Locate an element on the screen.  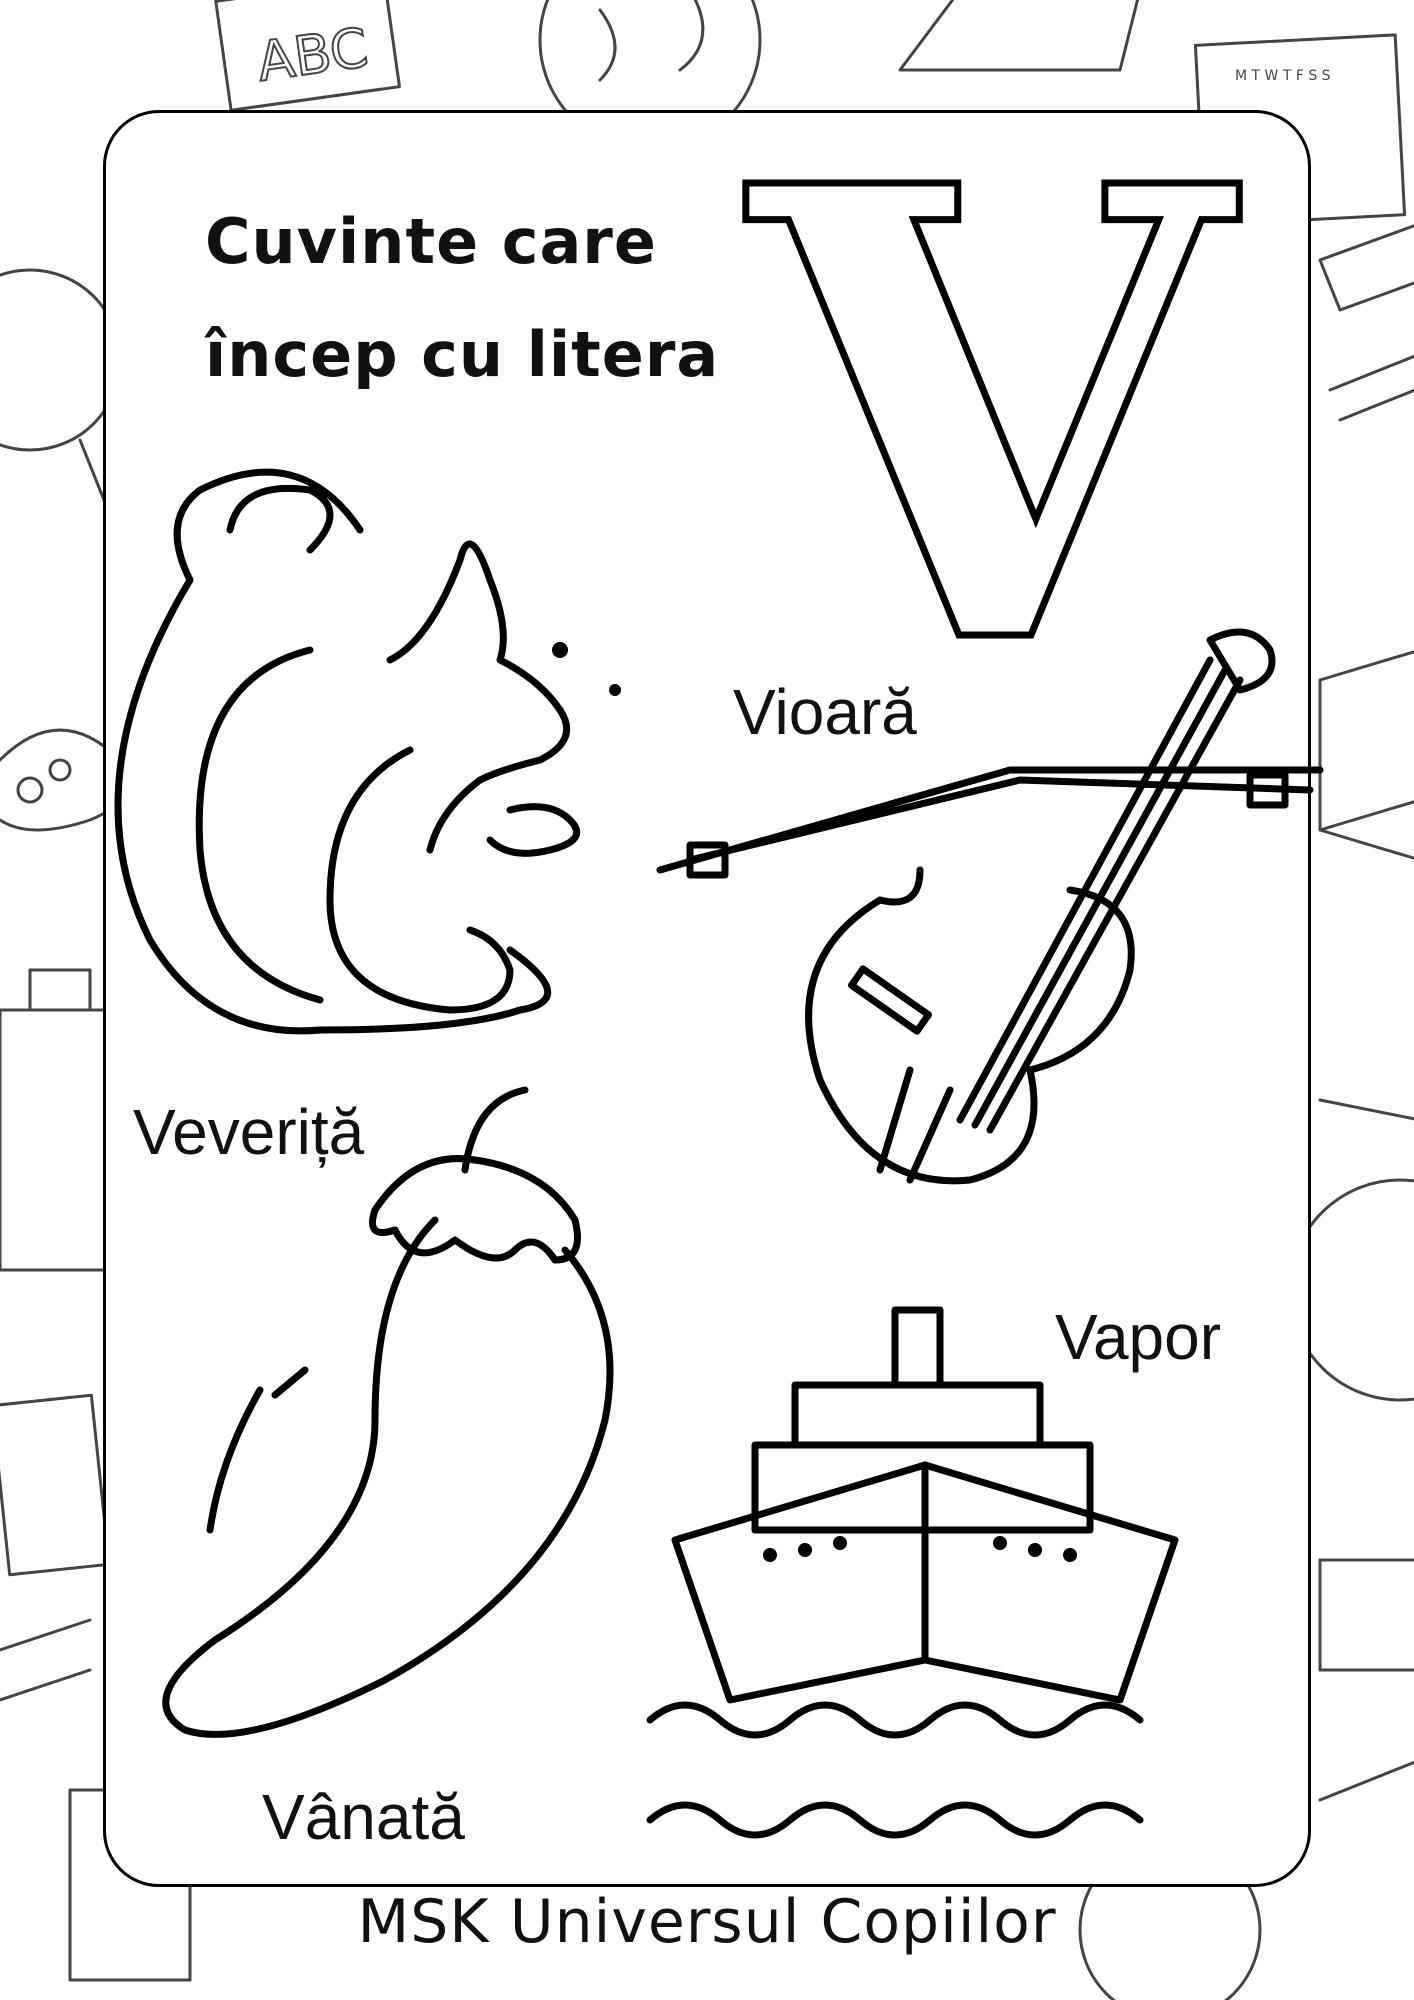
ship-icon is located at coordinates (912, 1572).